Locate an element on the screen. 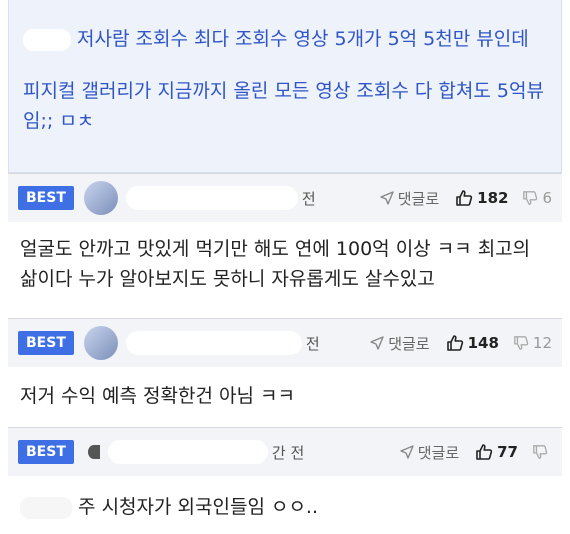 The height and width of the screenshot is (534, 570). quote-line-1-text: 저사람 조회수 최다 조회수 영상 5개가 5억 5천만 뷰인데 is located at coordinates (303, 39).